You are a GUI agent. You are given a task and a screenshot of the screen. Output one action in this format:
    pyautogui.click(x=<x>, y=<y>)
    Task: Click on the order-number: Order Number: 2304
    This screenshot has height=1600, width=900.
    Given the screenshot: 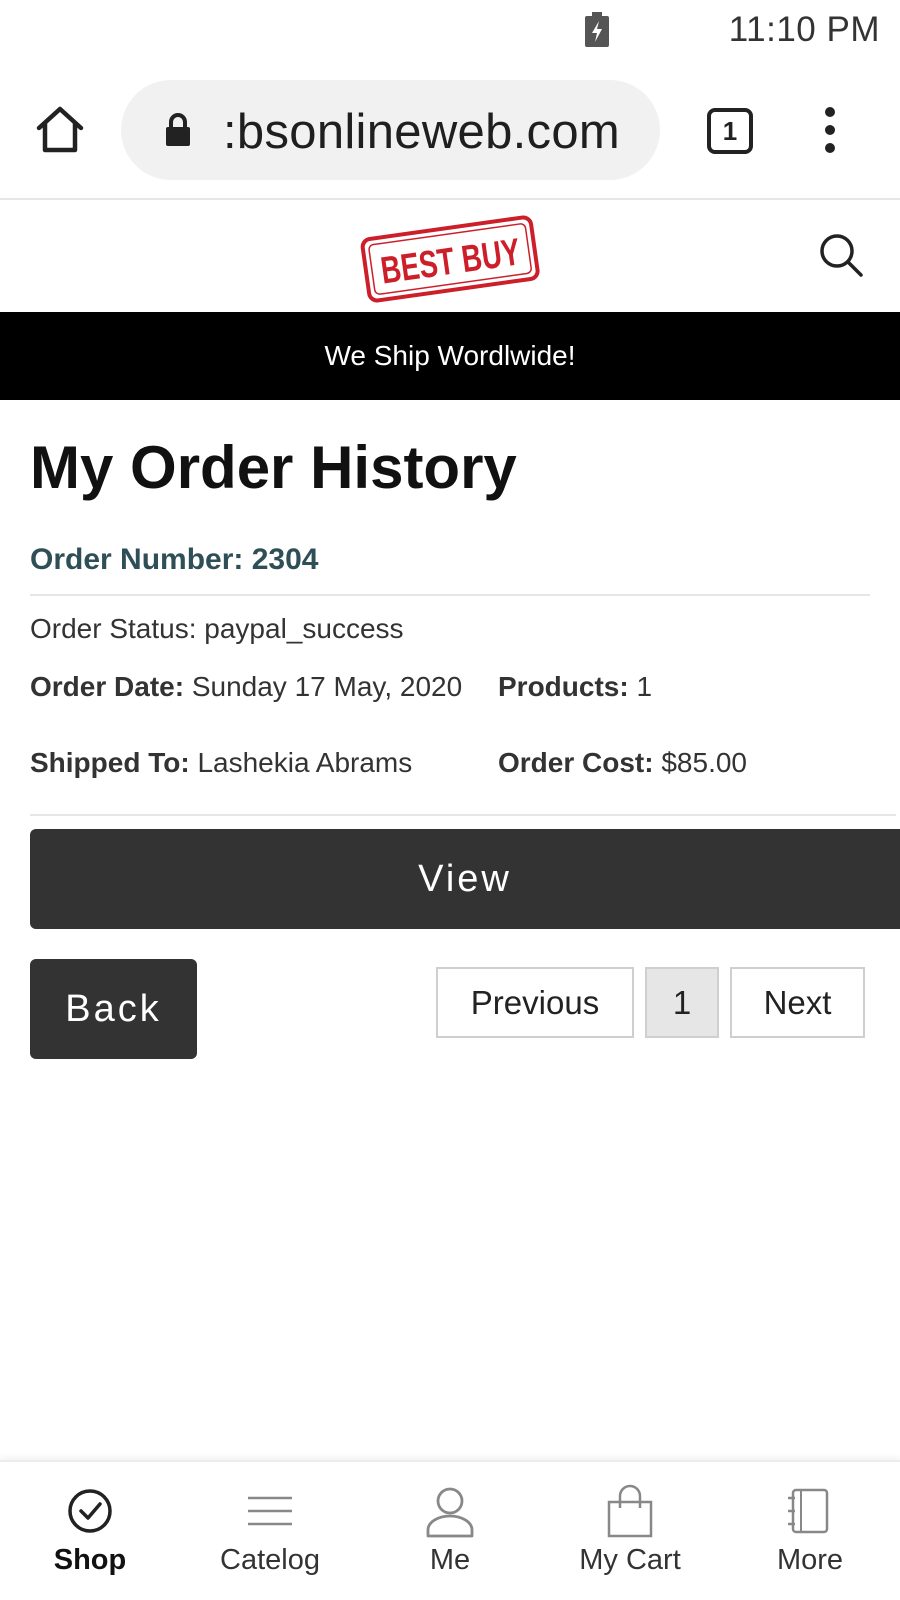 What is the action you would take?
    pyautogui.click(x=174, y=559)
    